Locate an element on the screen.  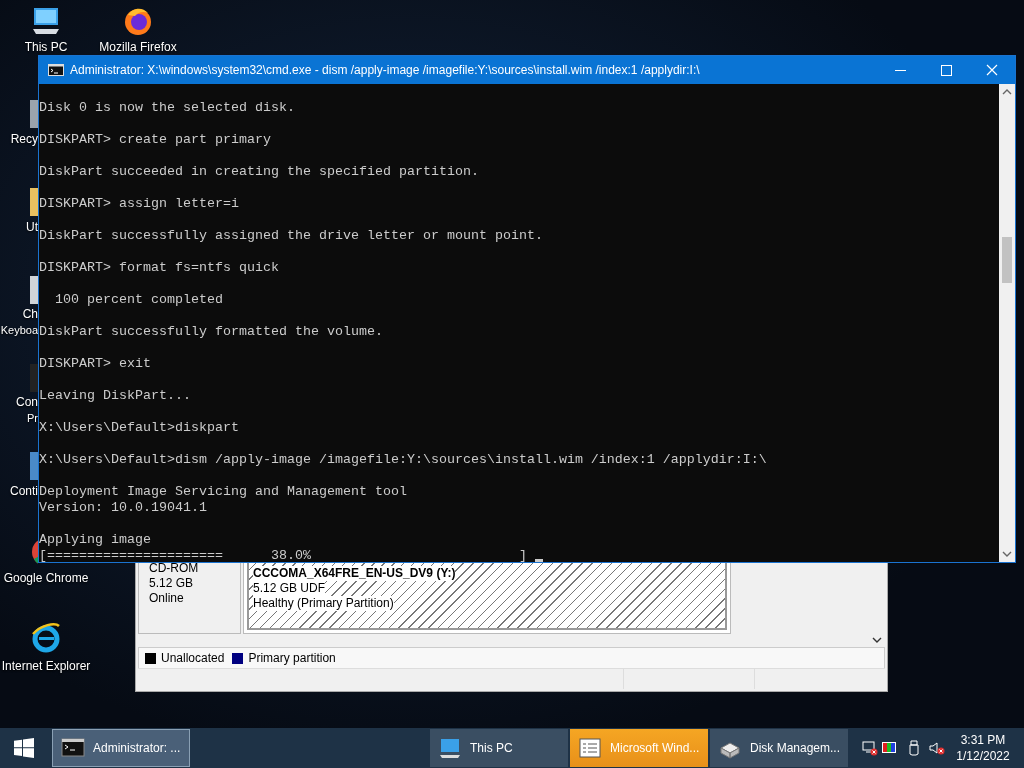
icon-label: Google Chrome is located at coordinates (46, 578).